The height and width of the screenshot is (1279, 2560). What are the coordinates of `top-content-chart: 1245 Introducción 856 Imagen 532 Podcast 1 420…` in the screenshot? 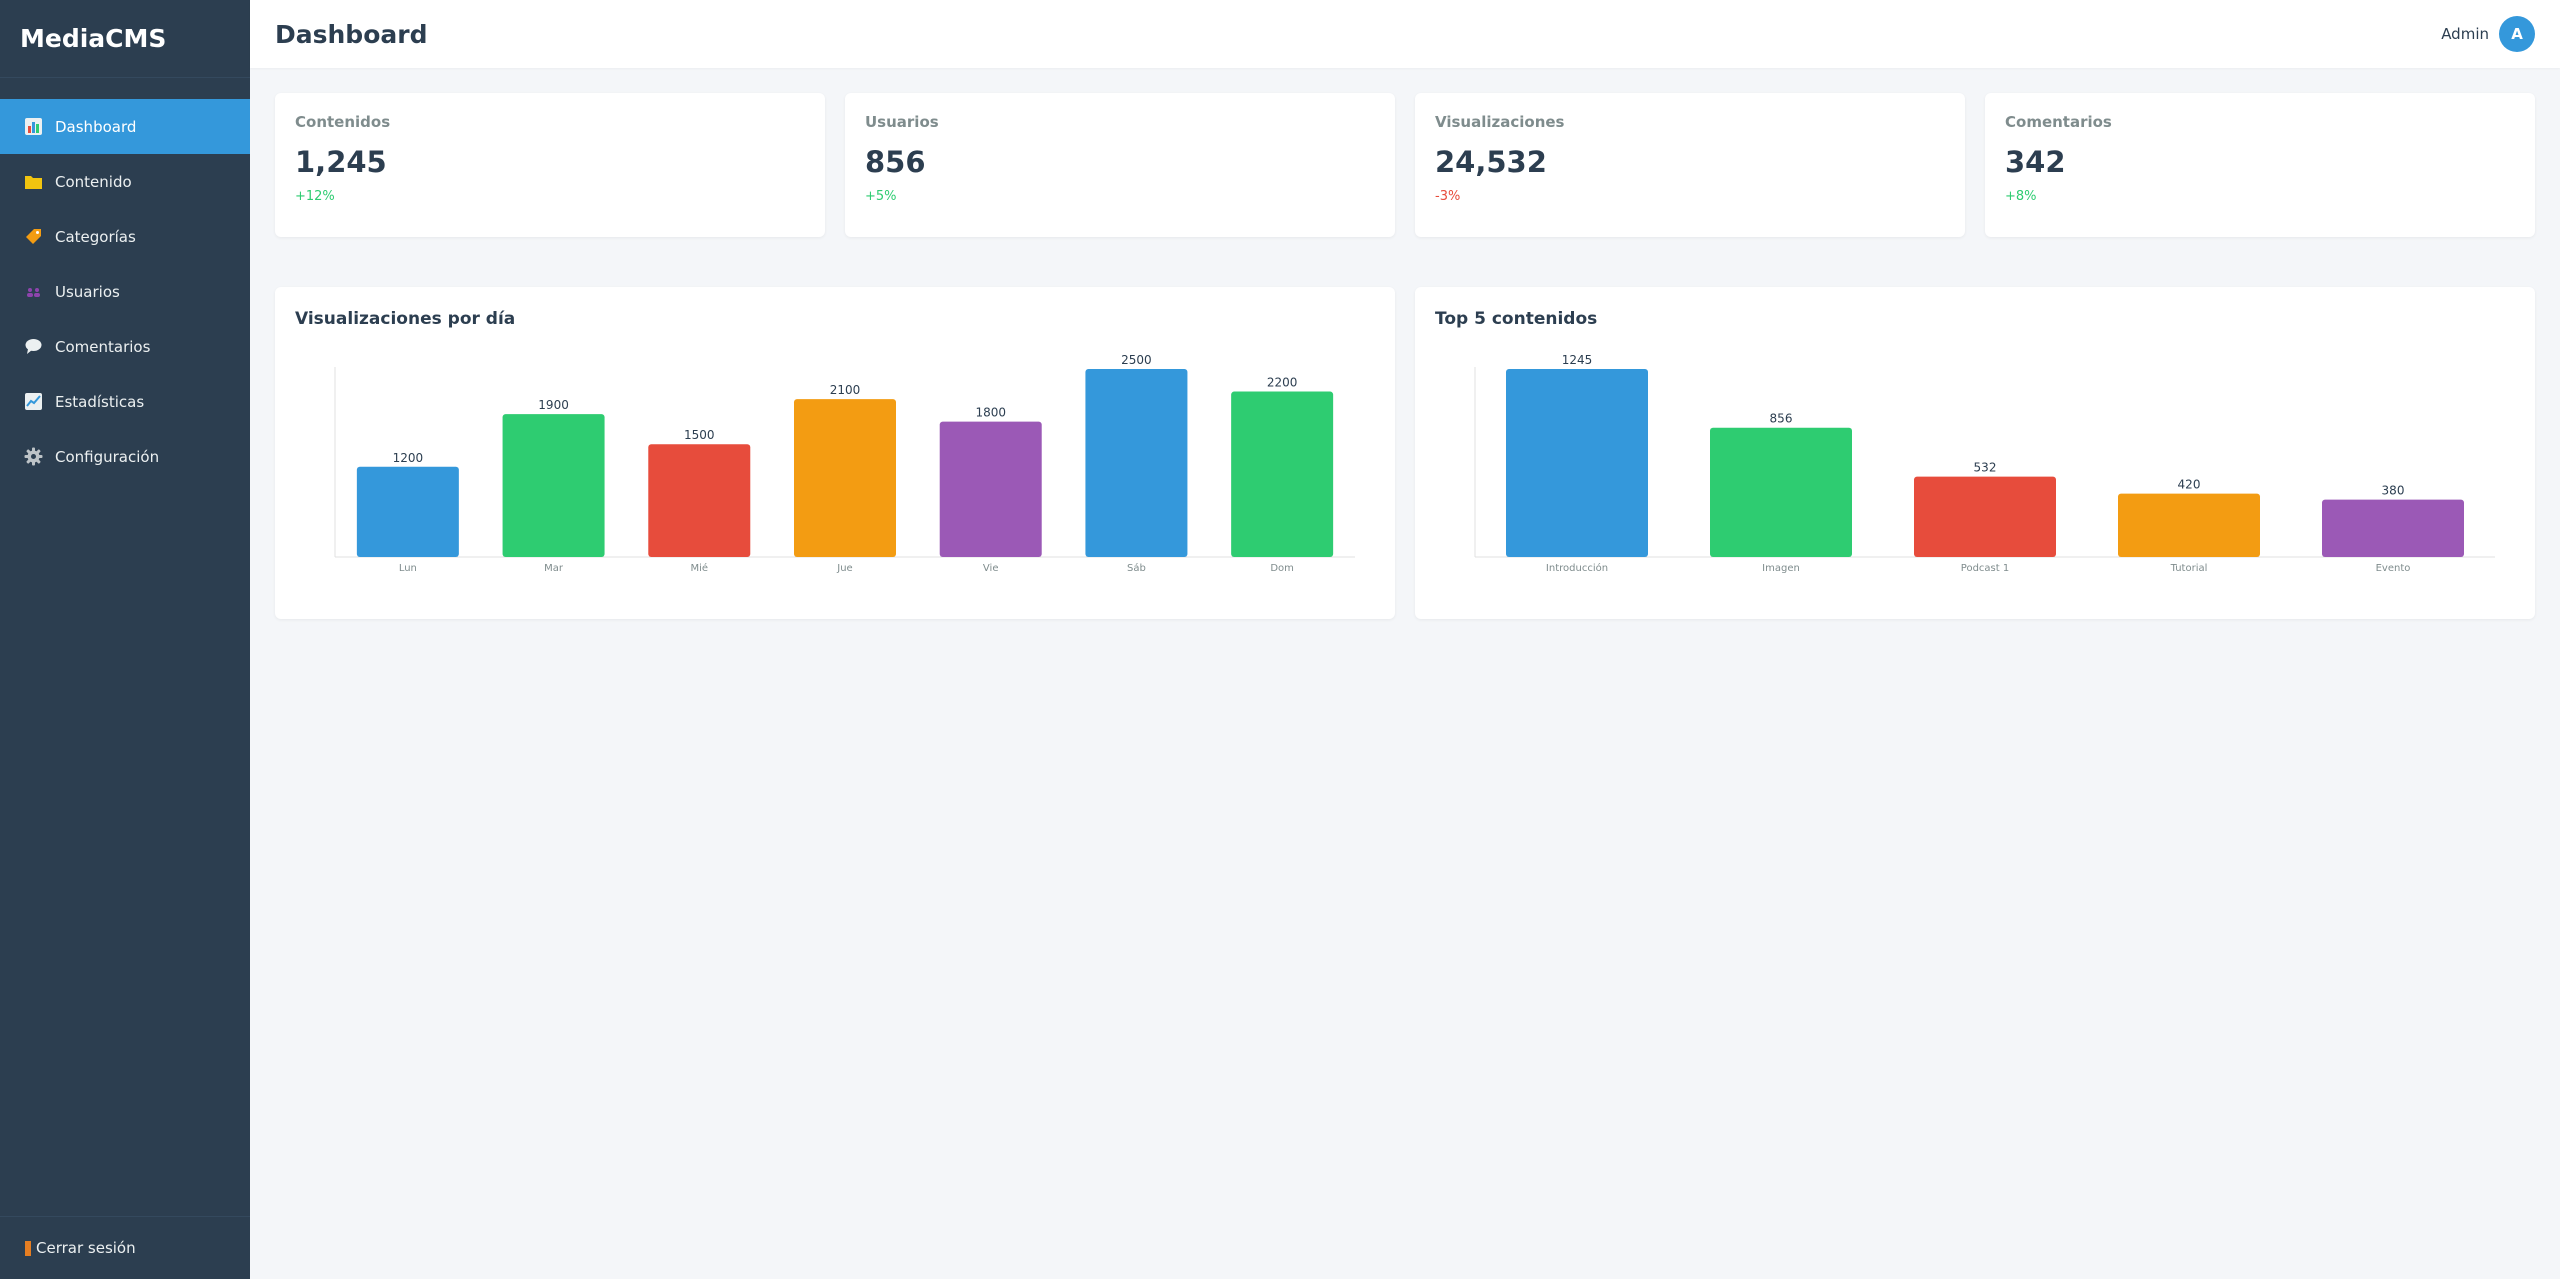 It's located at (1984, 463).